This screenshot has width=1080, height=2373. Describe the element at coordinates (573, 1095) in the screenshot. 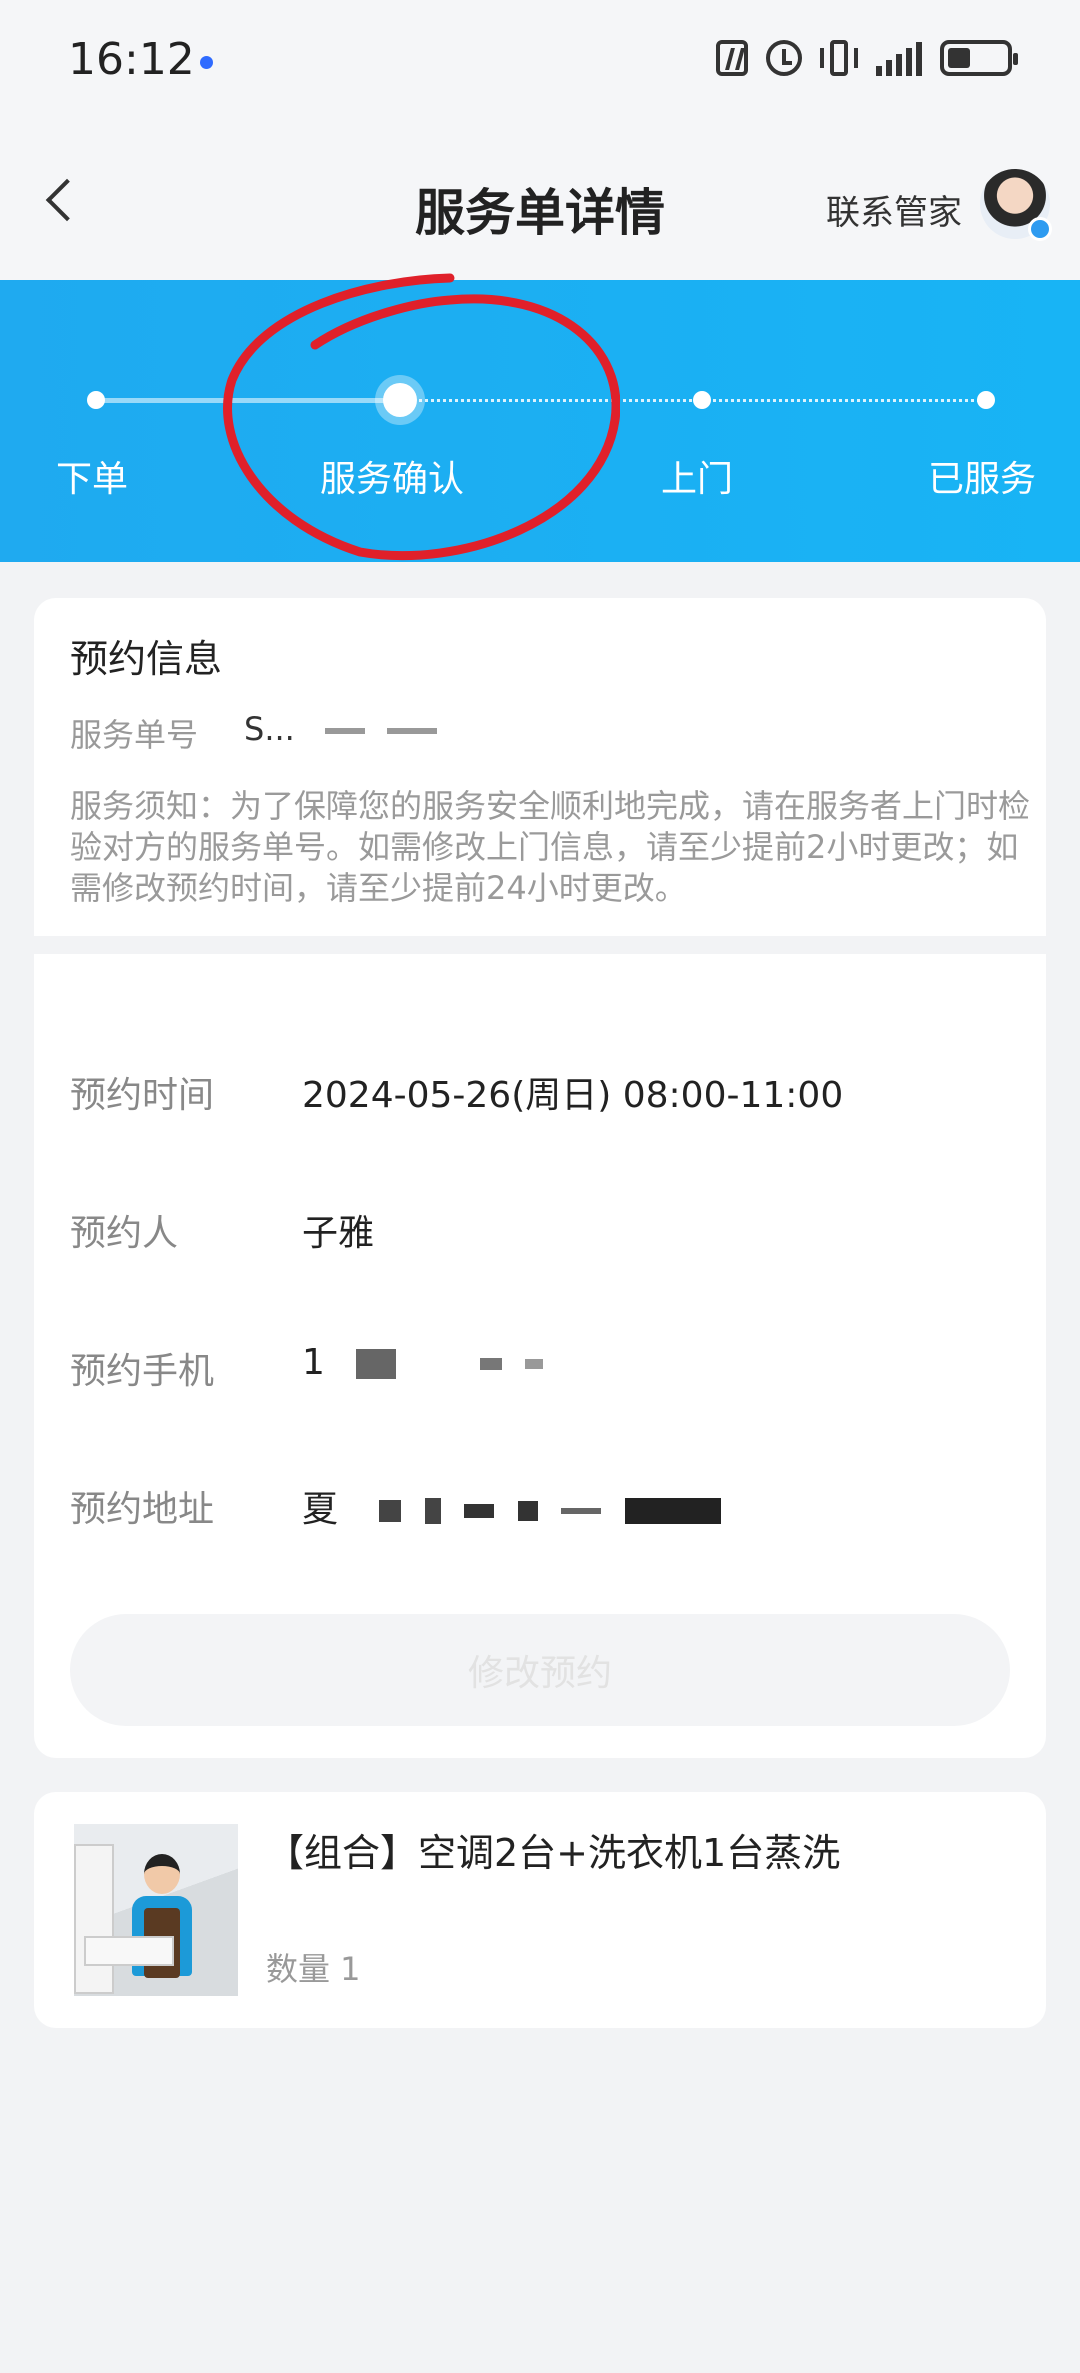

I see `appointment-time-value: 2024-05-26(周日) 08:00-11:00` at that location.